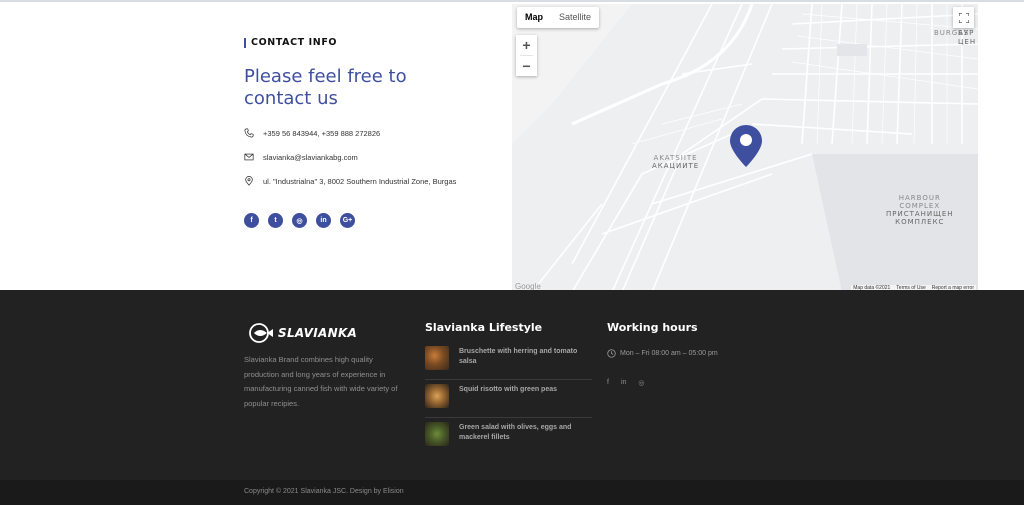 The image size is (1024, 505). I want to click on footer-socials: f in ◎, so click(626, 383).